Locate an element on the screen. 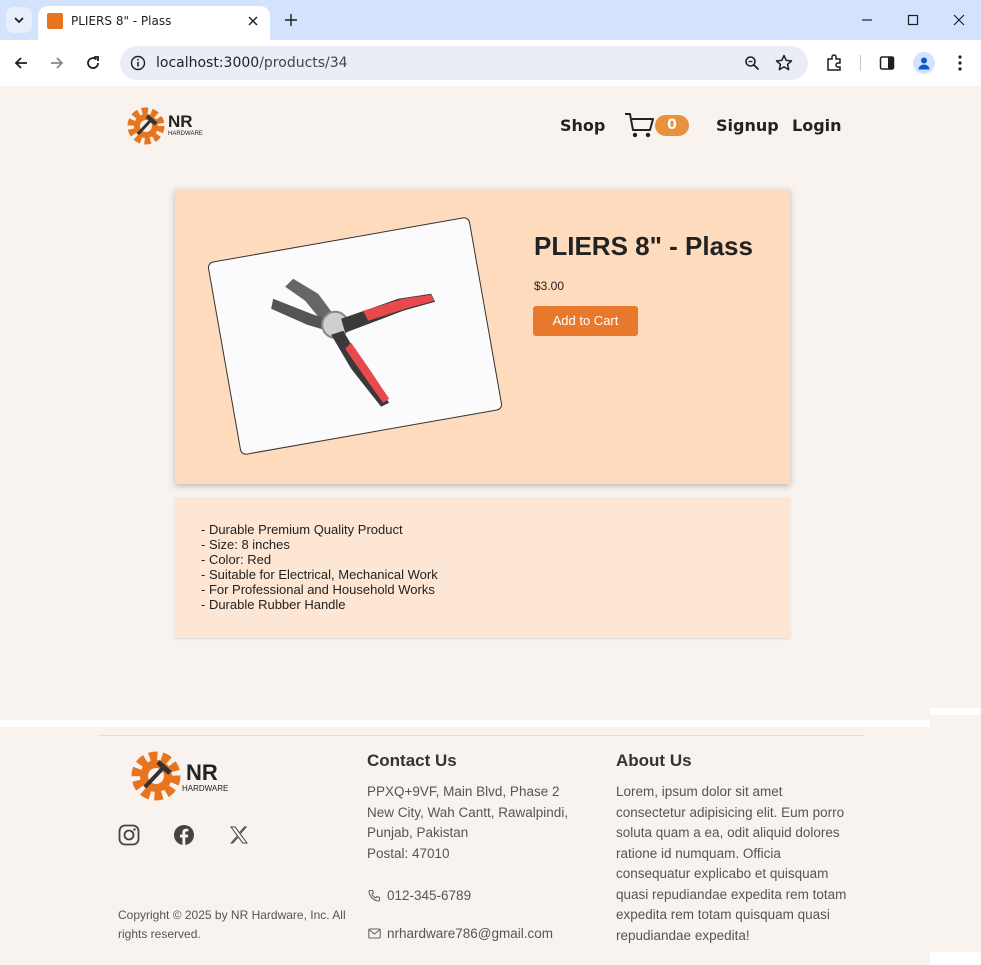  contact-phone: 012-345-6789 is located at coordinates (419, 895).